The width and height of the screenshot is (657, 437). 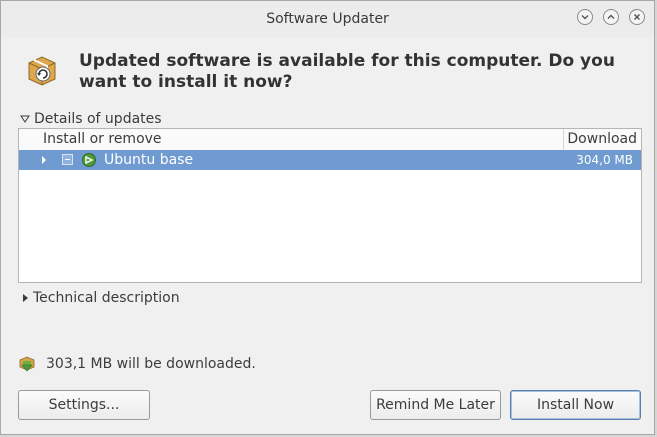 I want to click on column-header-size: Download, so click(x=603, y=139).